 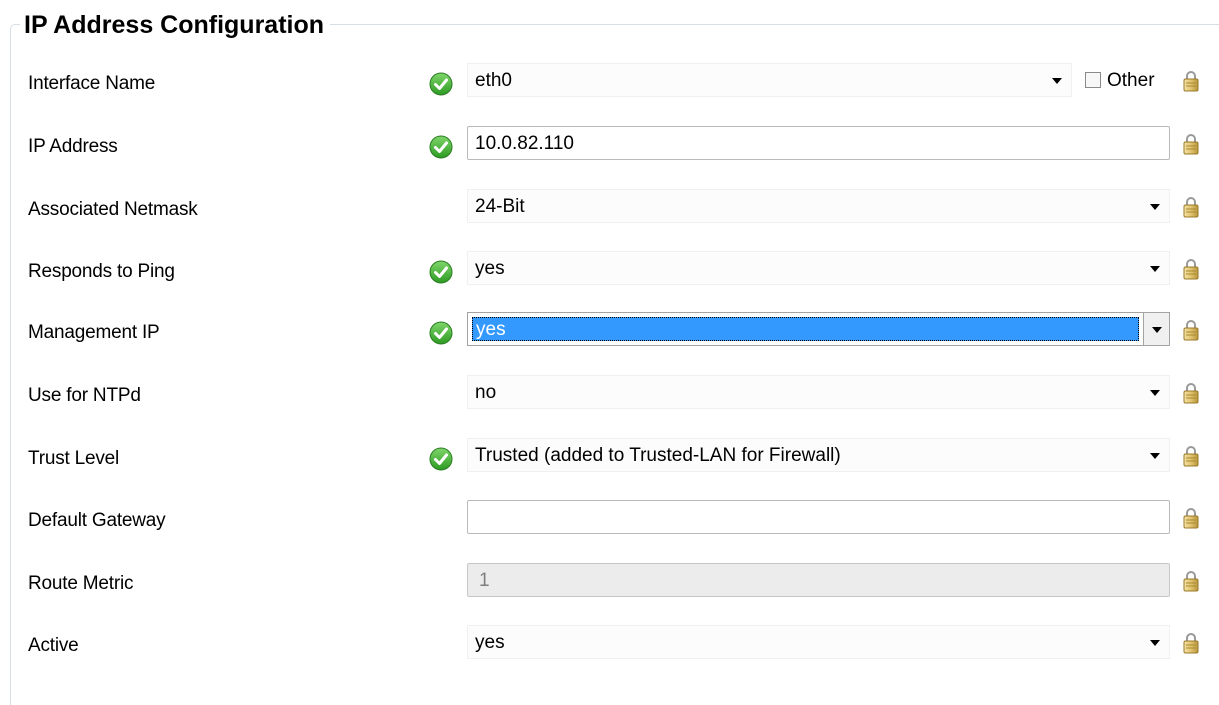 I want to click on active-row: Active yes, so click(x=609, y=645).